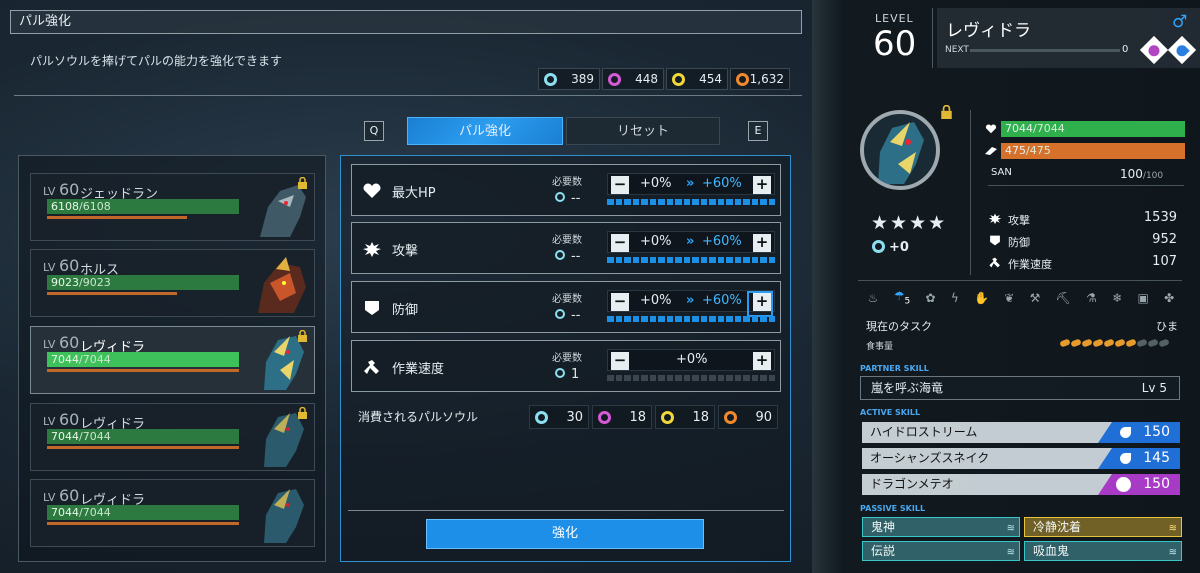 This screenshot has width=1200, height=573. What do you see at coordinates (569, 79) in the screenshot?
I see `currency-small-soul: 389` at bounding box center [569, 79].